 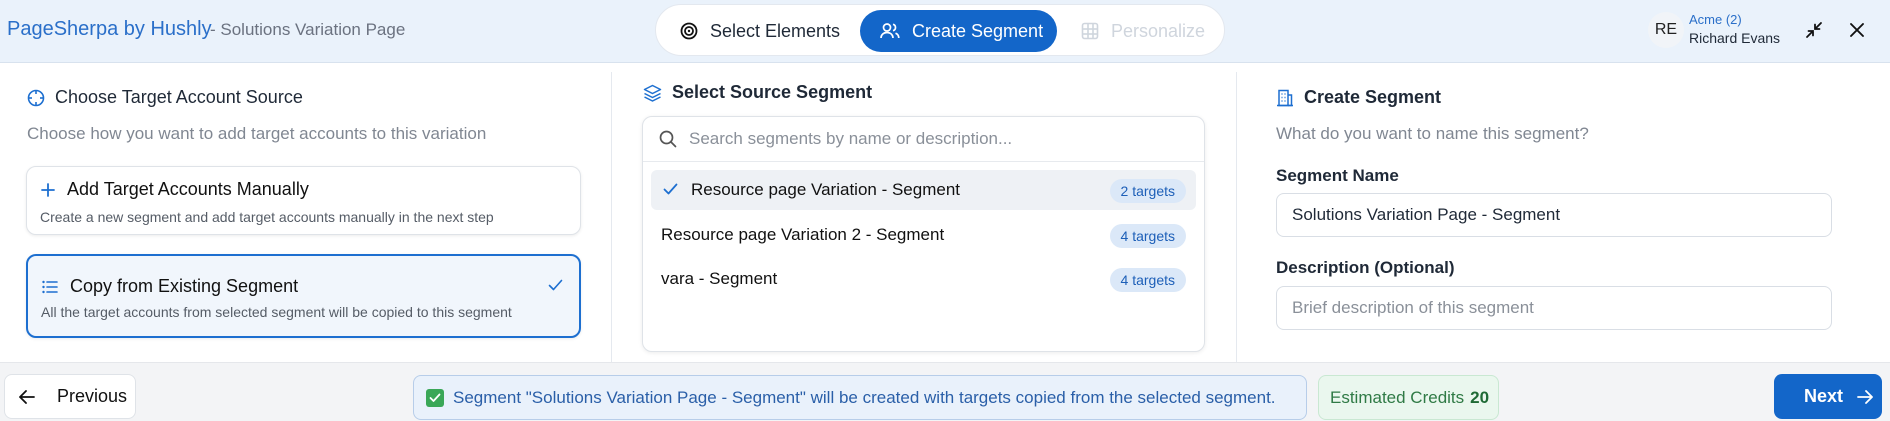 I want to click on search-icon, so click(x=668, y=139).